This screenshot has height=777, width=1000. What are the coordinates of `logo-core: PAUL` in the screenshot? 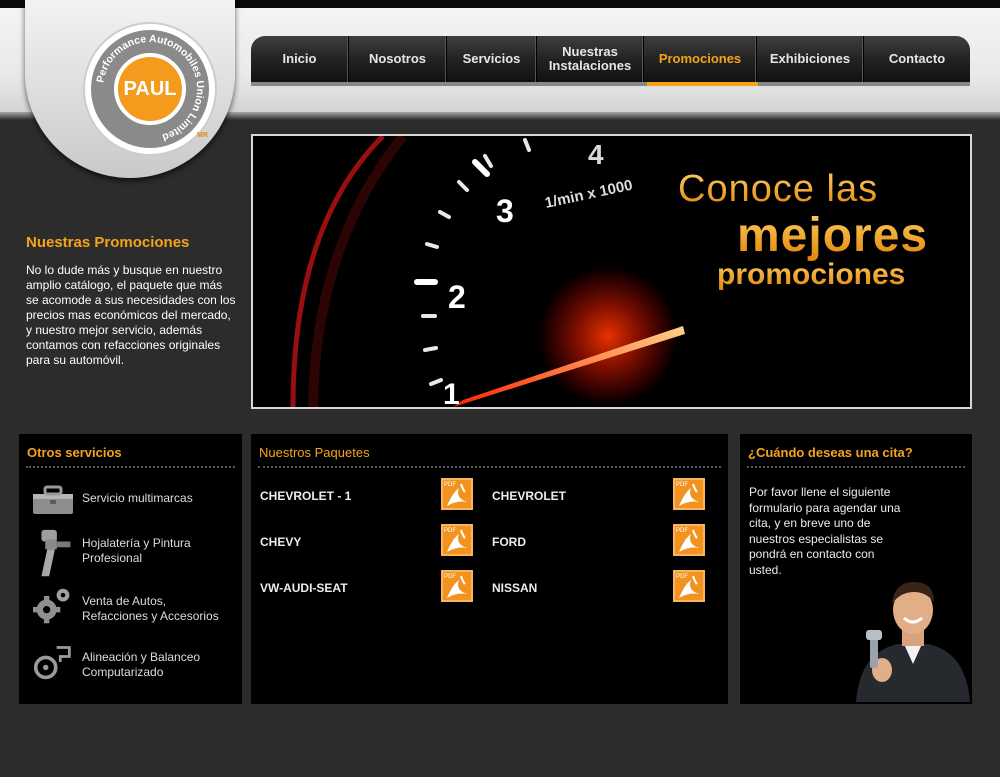 It's located at (150, 89).